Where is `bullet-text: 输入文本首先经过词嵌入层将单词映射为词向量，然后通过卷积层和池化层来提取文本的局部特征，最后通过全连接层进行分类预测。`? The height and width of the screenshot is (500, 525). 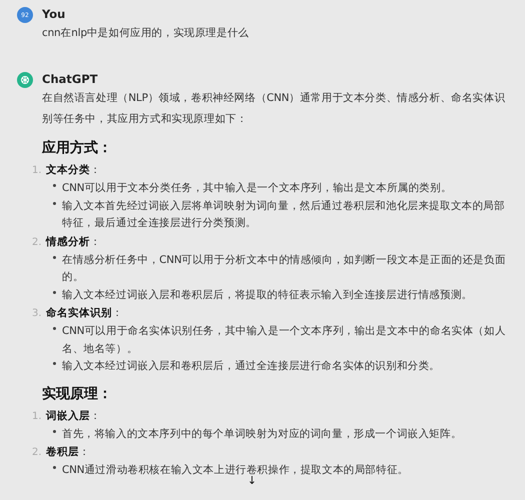
bullet-text: 输入文本首先经过词嵌入层将单词映射为词向量，然后通过卷积层和池化层来提取文本的局部特征，最后通过全连接层进行分类预测。 is located at coordinates (284, 214).